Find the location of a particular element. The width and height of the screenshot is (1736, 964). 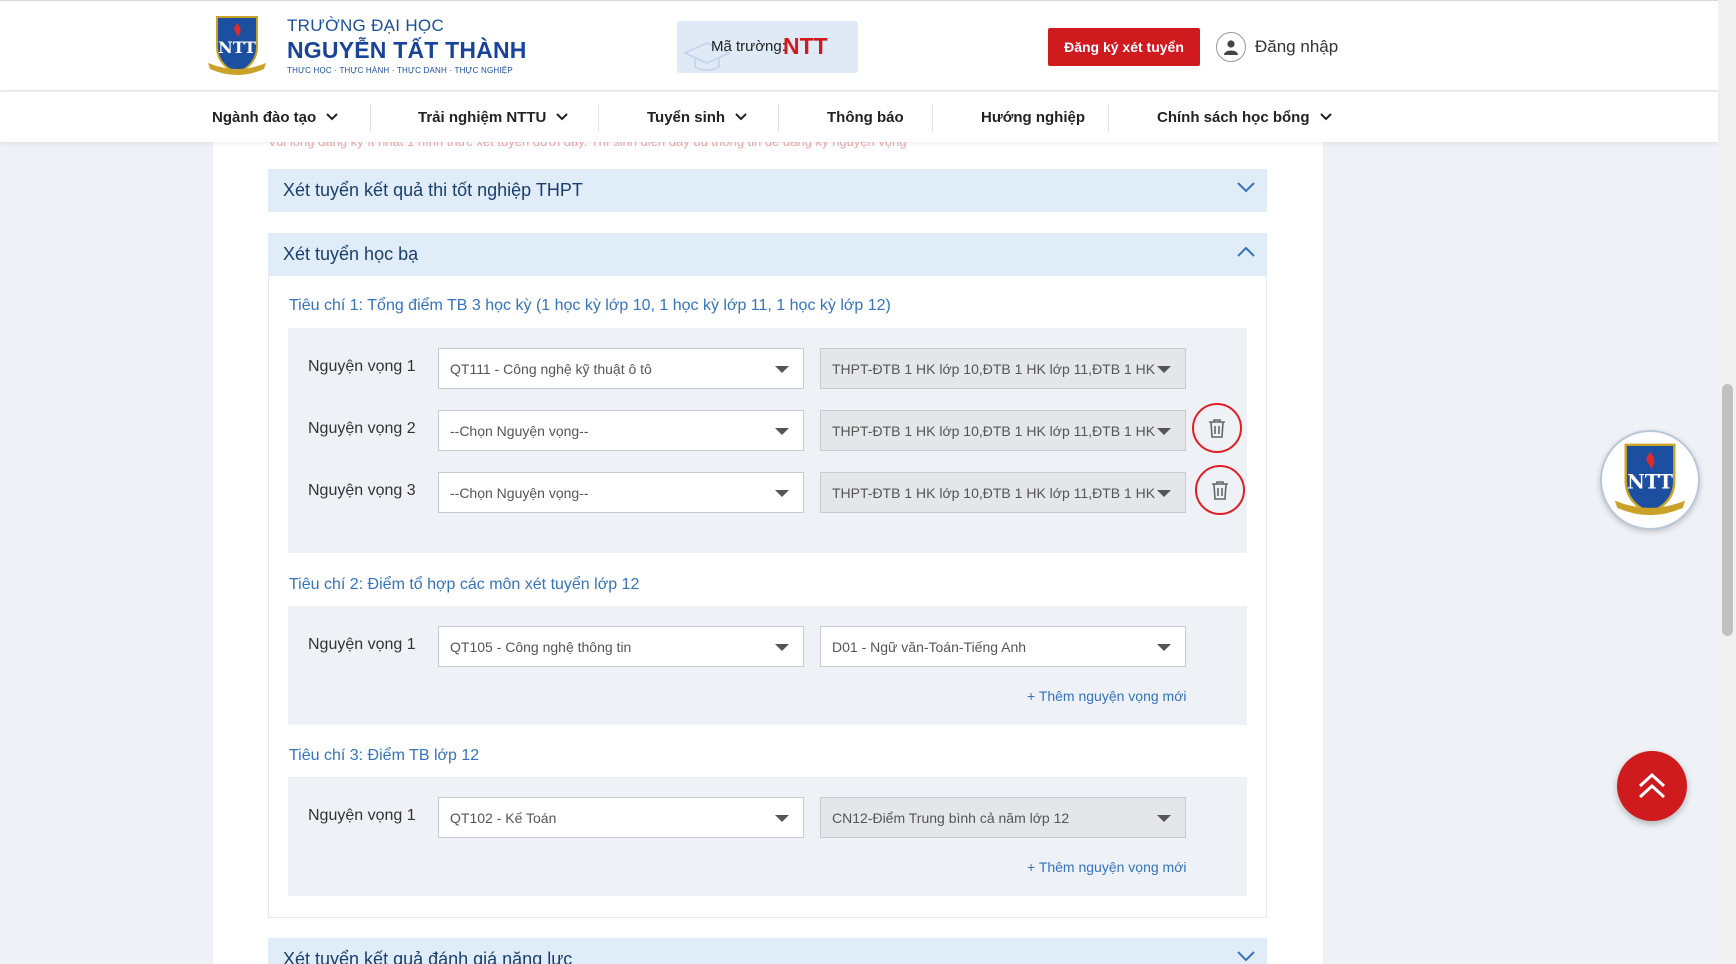

nav-item-chinh-sach-hoc-bong: Chính sách học bổng is located at coordinates (1244, 117).